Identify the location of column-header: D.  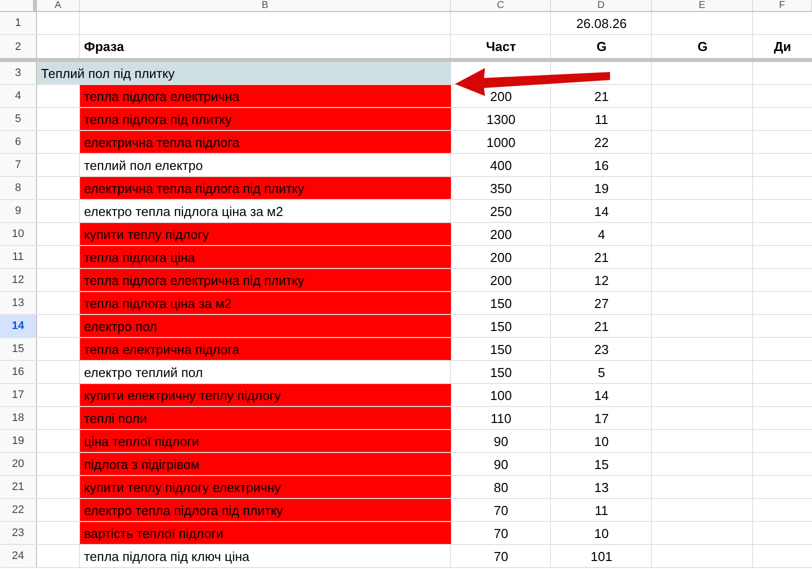
(601, 5).